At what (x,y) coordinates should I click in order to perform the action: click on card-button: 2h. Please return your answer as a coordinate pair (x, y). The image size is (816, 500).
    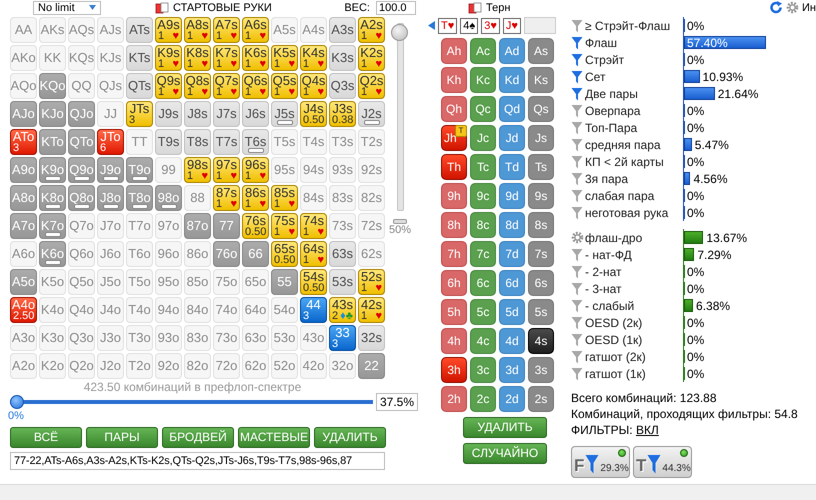
    Looking at the image, I should click on (454, 399).